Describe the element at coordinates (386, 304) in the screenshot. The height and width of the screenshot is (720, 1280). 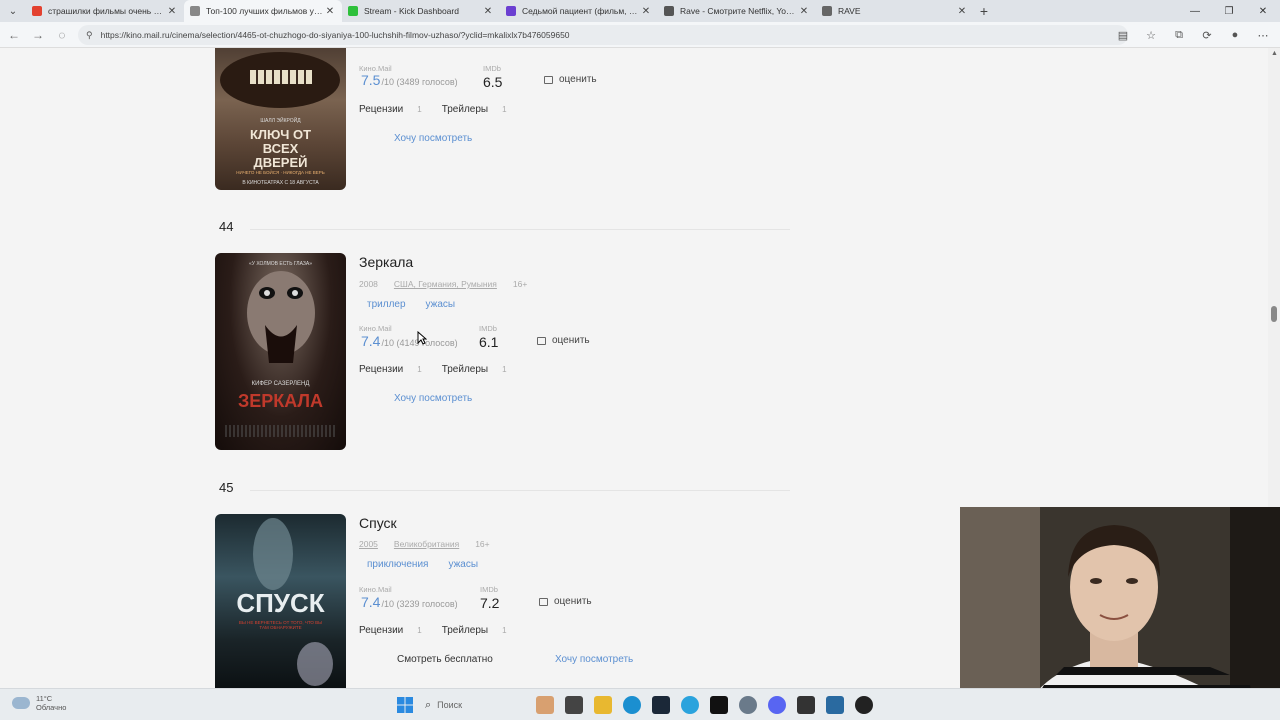
I see `genre-tag: триллер` at that location.